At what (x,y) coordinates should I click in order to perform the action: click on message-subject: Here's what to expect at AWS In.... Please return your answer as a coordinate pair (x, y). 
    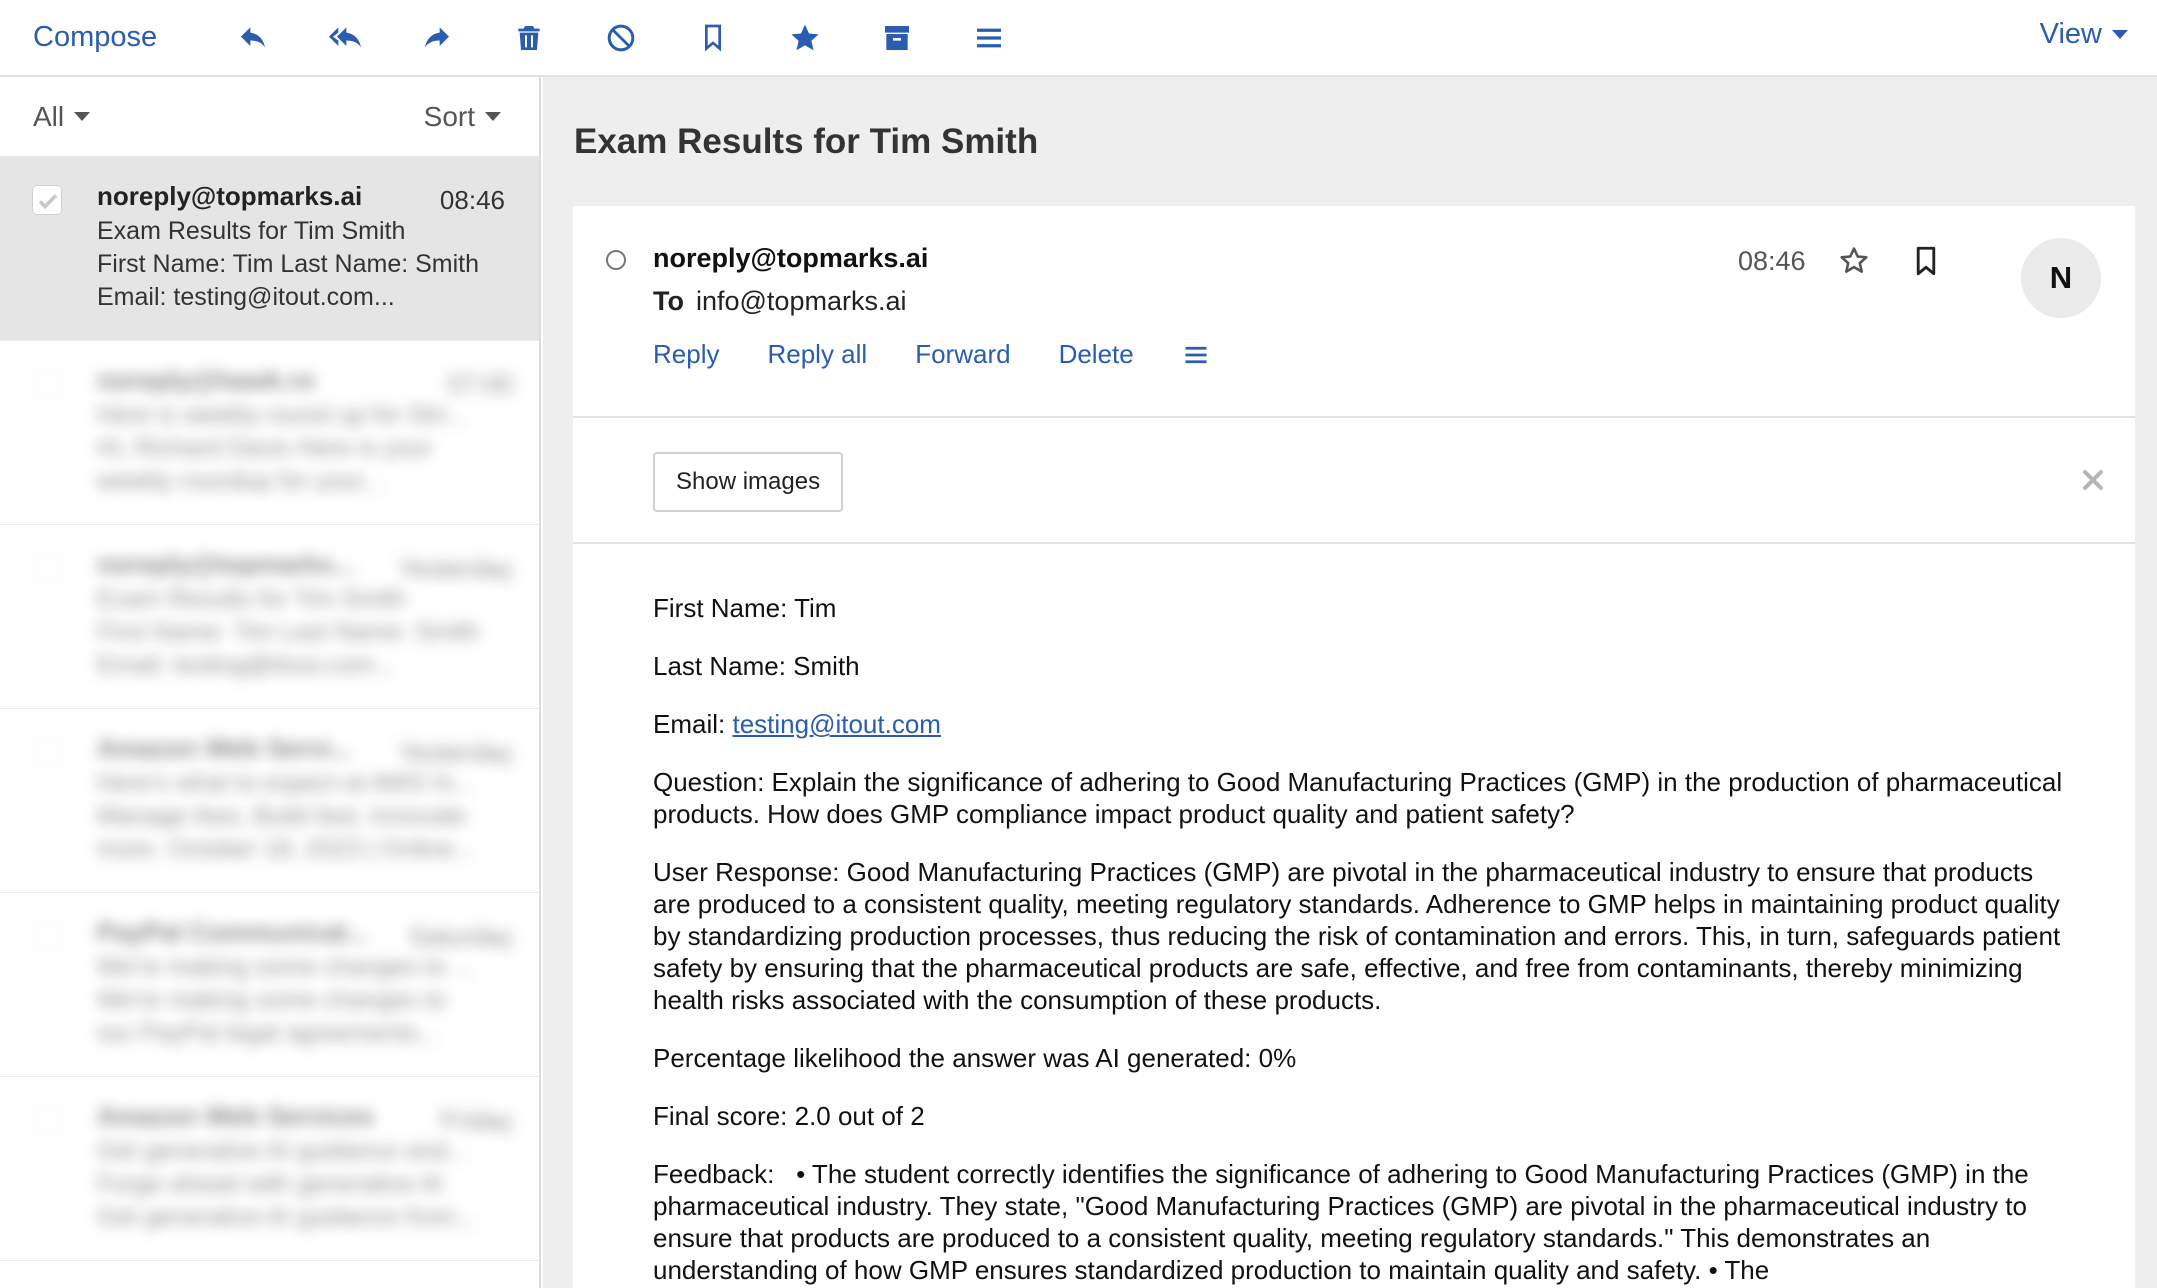
    Looking at the image, I should click on (286, 783).